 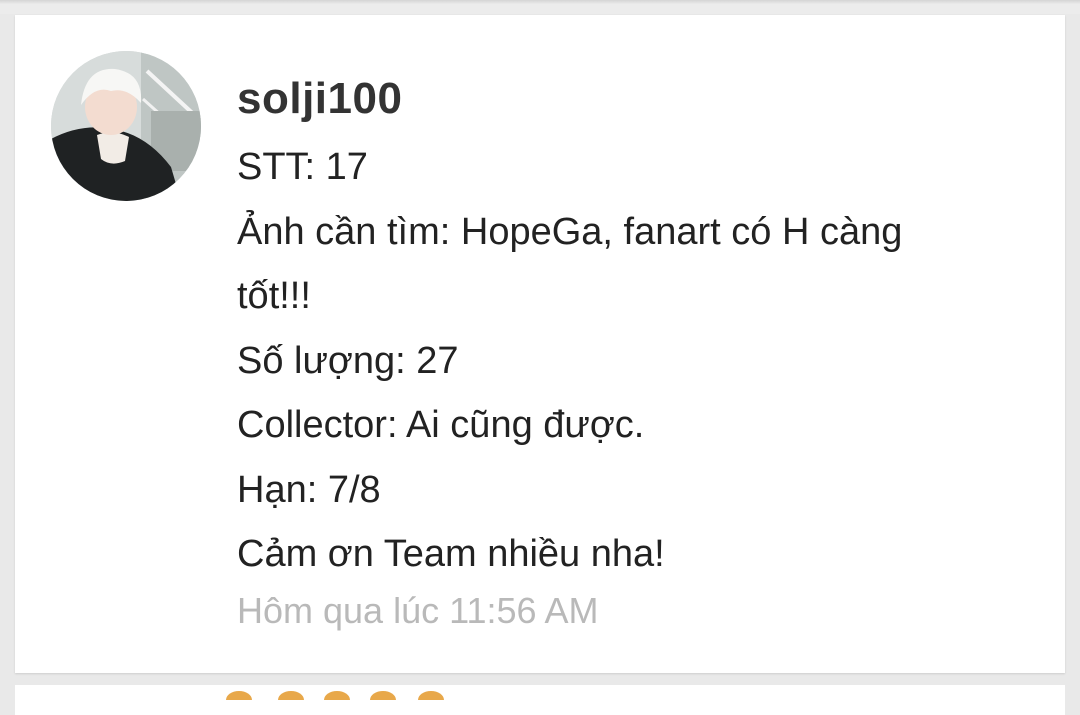 I want to click on avatar-photo, so click(x=126, y=126).